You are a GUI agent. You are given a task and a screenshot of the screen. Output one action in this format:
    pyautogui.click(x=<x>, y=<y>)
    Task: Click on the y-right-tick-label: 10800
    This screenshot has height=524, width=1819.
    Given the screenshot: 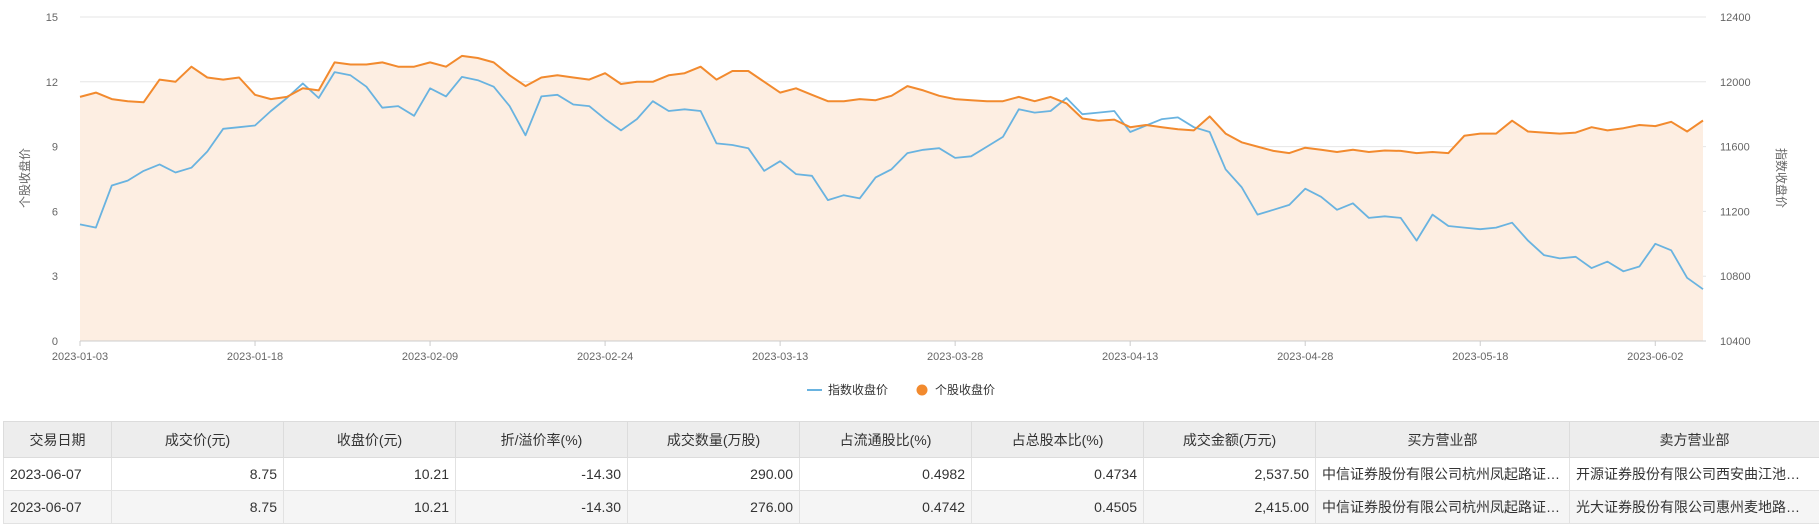 What is the action you would take?
    pyautogui.click(x=1735, y=277)
    